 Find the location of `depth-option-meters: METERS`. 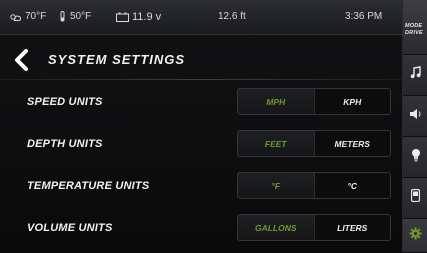

depth-option-meters: METERS is located at coordinates (353, 143).